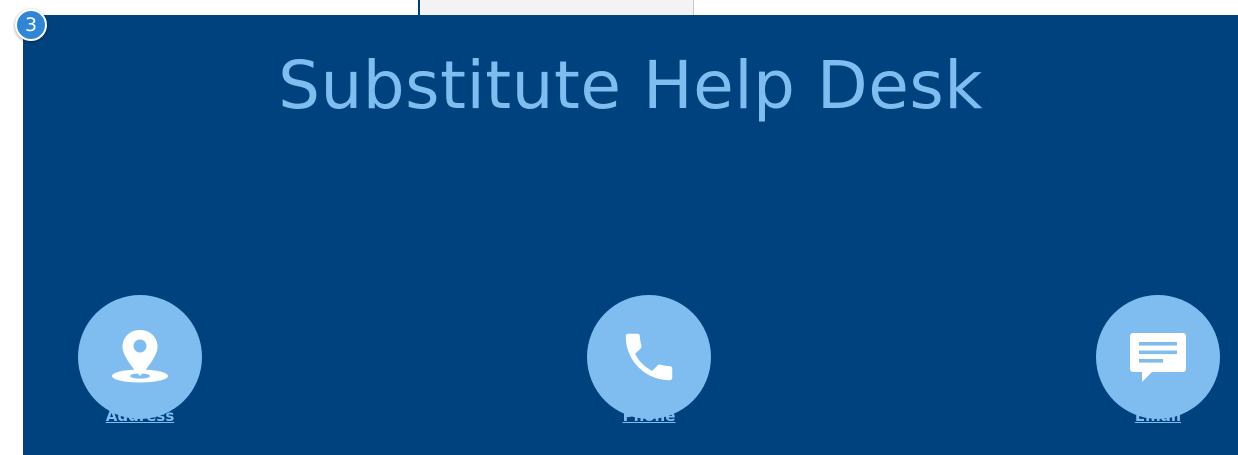 This screenshot has width=1238, height=455. Describe the element at coordinates (31, 25) in the screenshot. I see `step-number-badge: 3` at that location.